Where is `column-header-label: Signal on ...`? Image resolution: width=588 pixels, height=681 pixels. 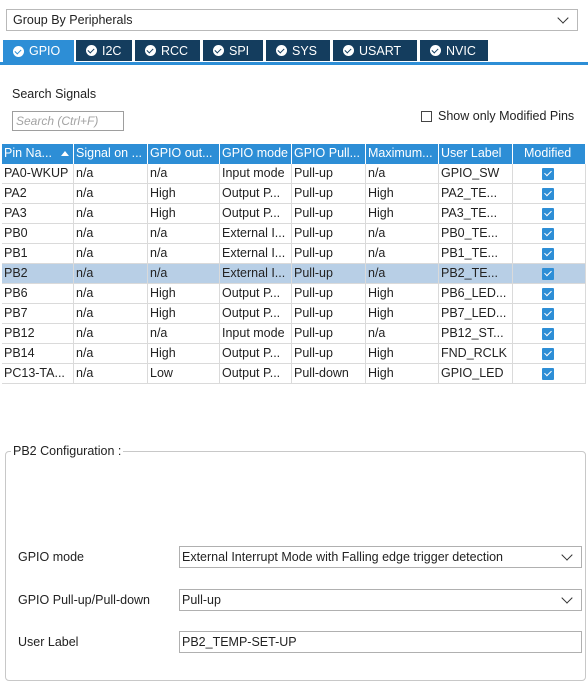 column-header-label: Signal on ... is located at coordinates (109, 153).